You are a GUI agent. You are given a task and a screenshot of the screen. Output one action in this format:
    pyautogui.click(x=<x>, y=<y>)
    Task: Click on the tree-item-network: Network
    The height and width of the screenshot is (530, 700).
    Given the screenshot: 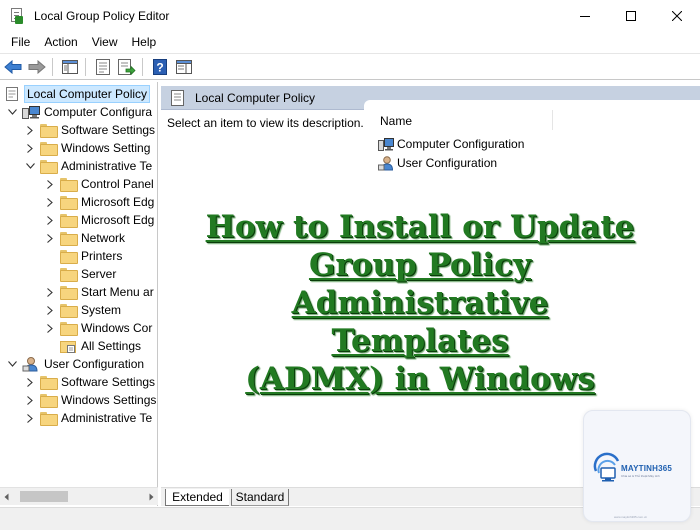 What is the action you would take?
    pyautogui.click(x=84, y=238)
    